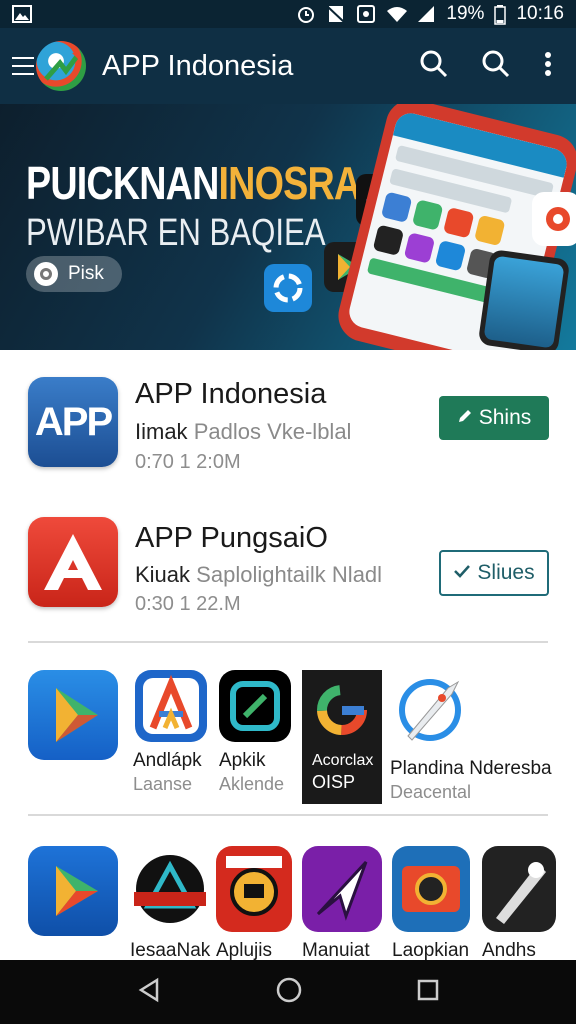 The image size is (576, 1024). Describe the element at coordinates (73, 891) in the screenshot. I see `play-triangle-icon` at that location.